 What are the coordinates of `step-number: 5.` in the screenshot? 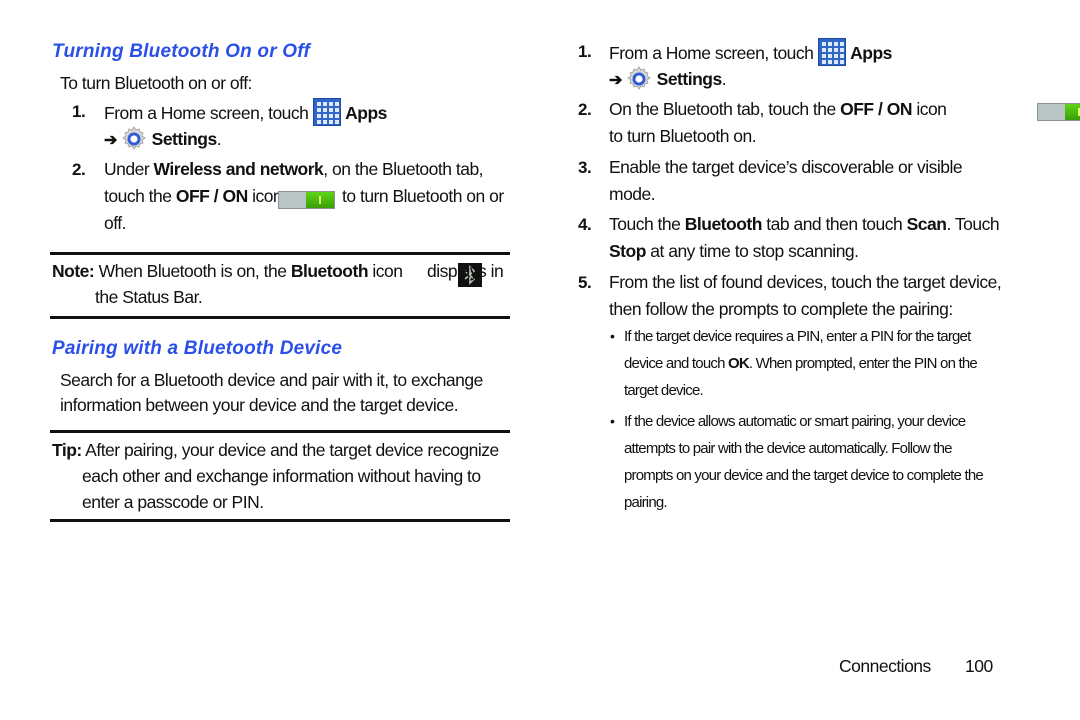 It's located at (585, 282).